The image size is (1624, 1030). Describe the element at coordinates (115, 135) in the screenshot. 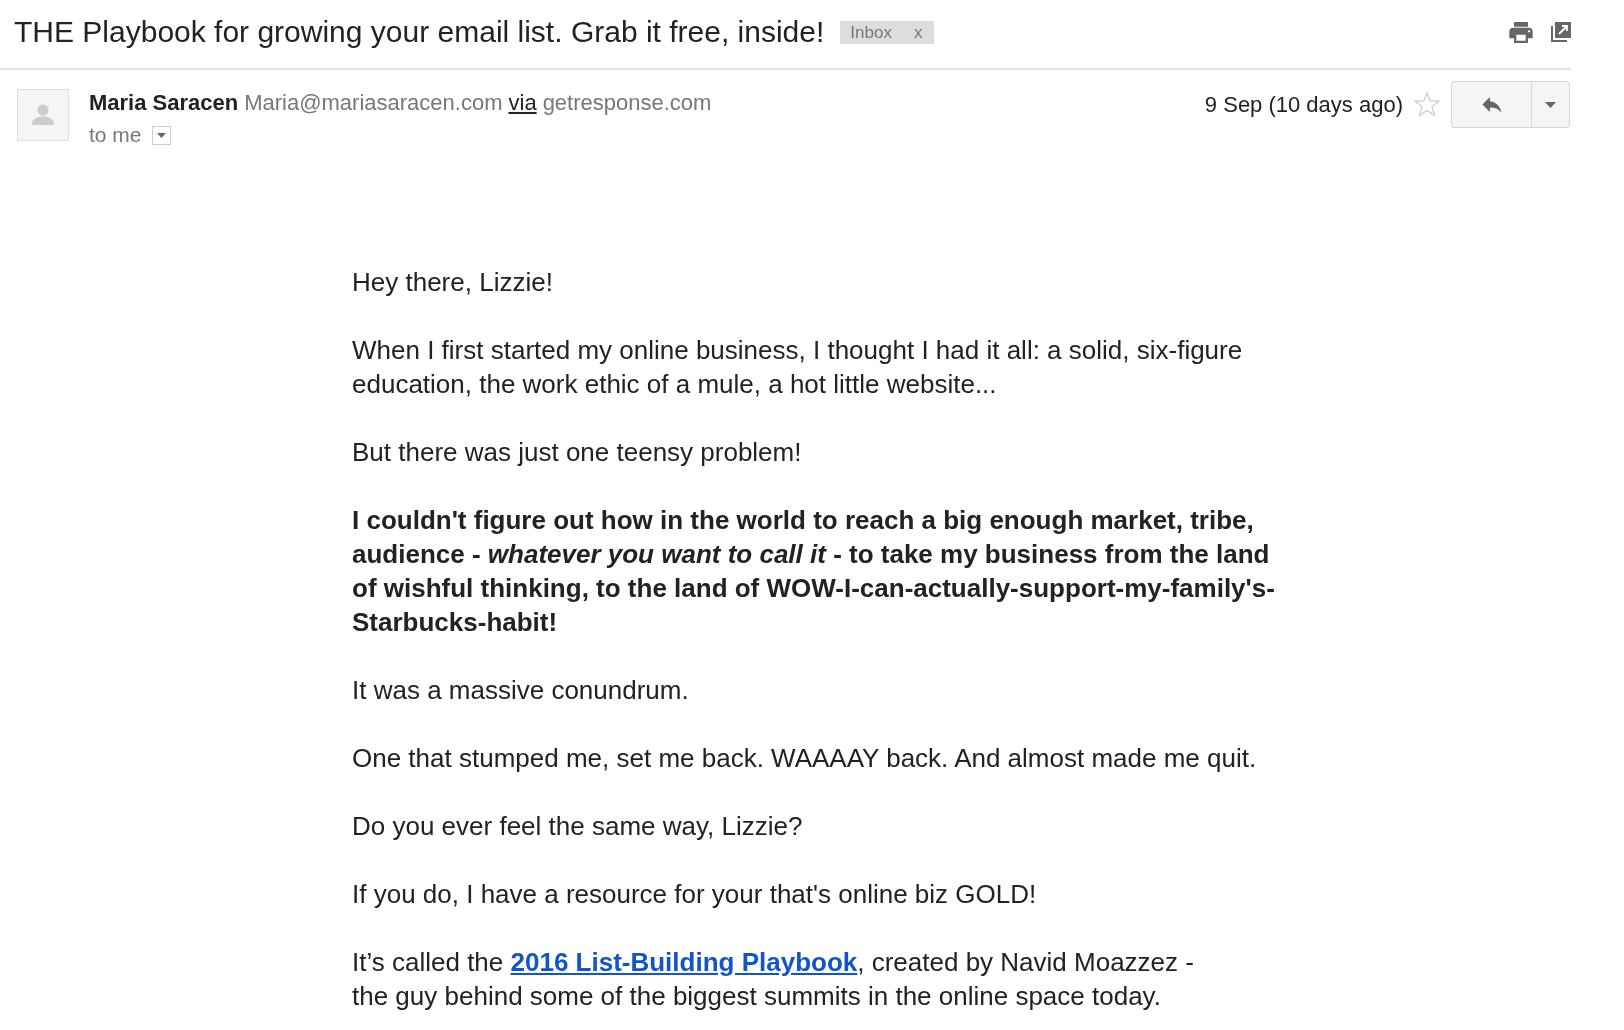

I see `recipient-text: to me` at that location.